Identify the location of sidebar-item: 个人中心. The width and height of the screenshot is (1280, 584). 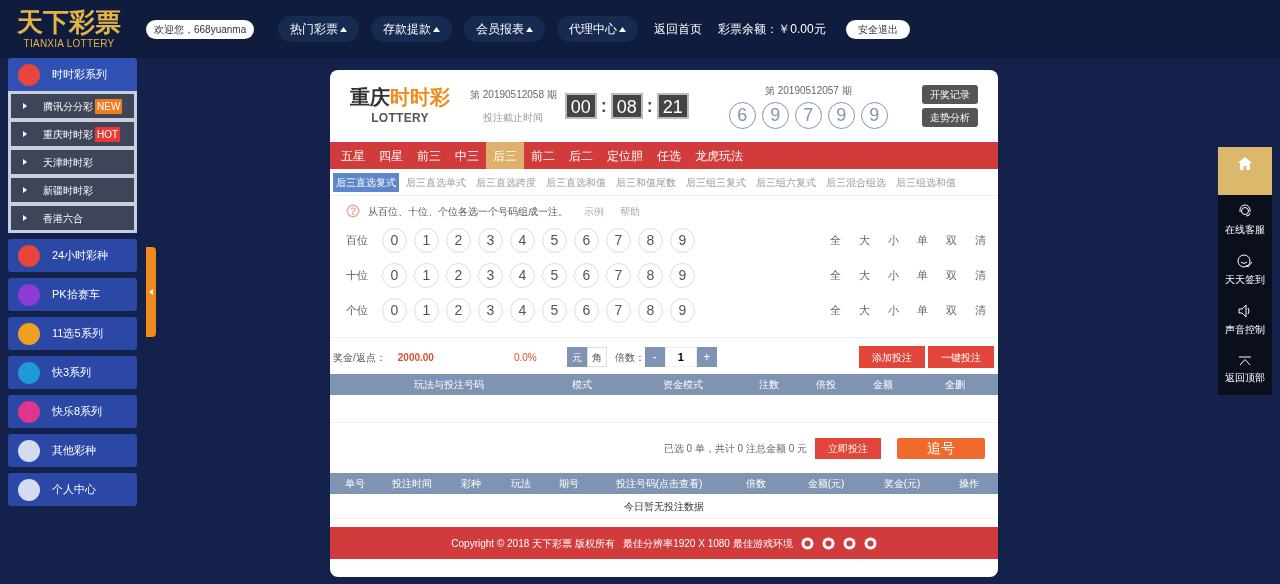
(72, 489).